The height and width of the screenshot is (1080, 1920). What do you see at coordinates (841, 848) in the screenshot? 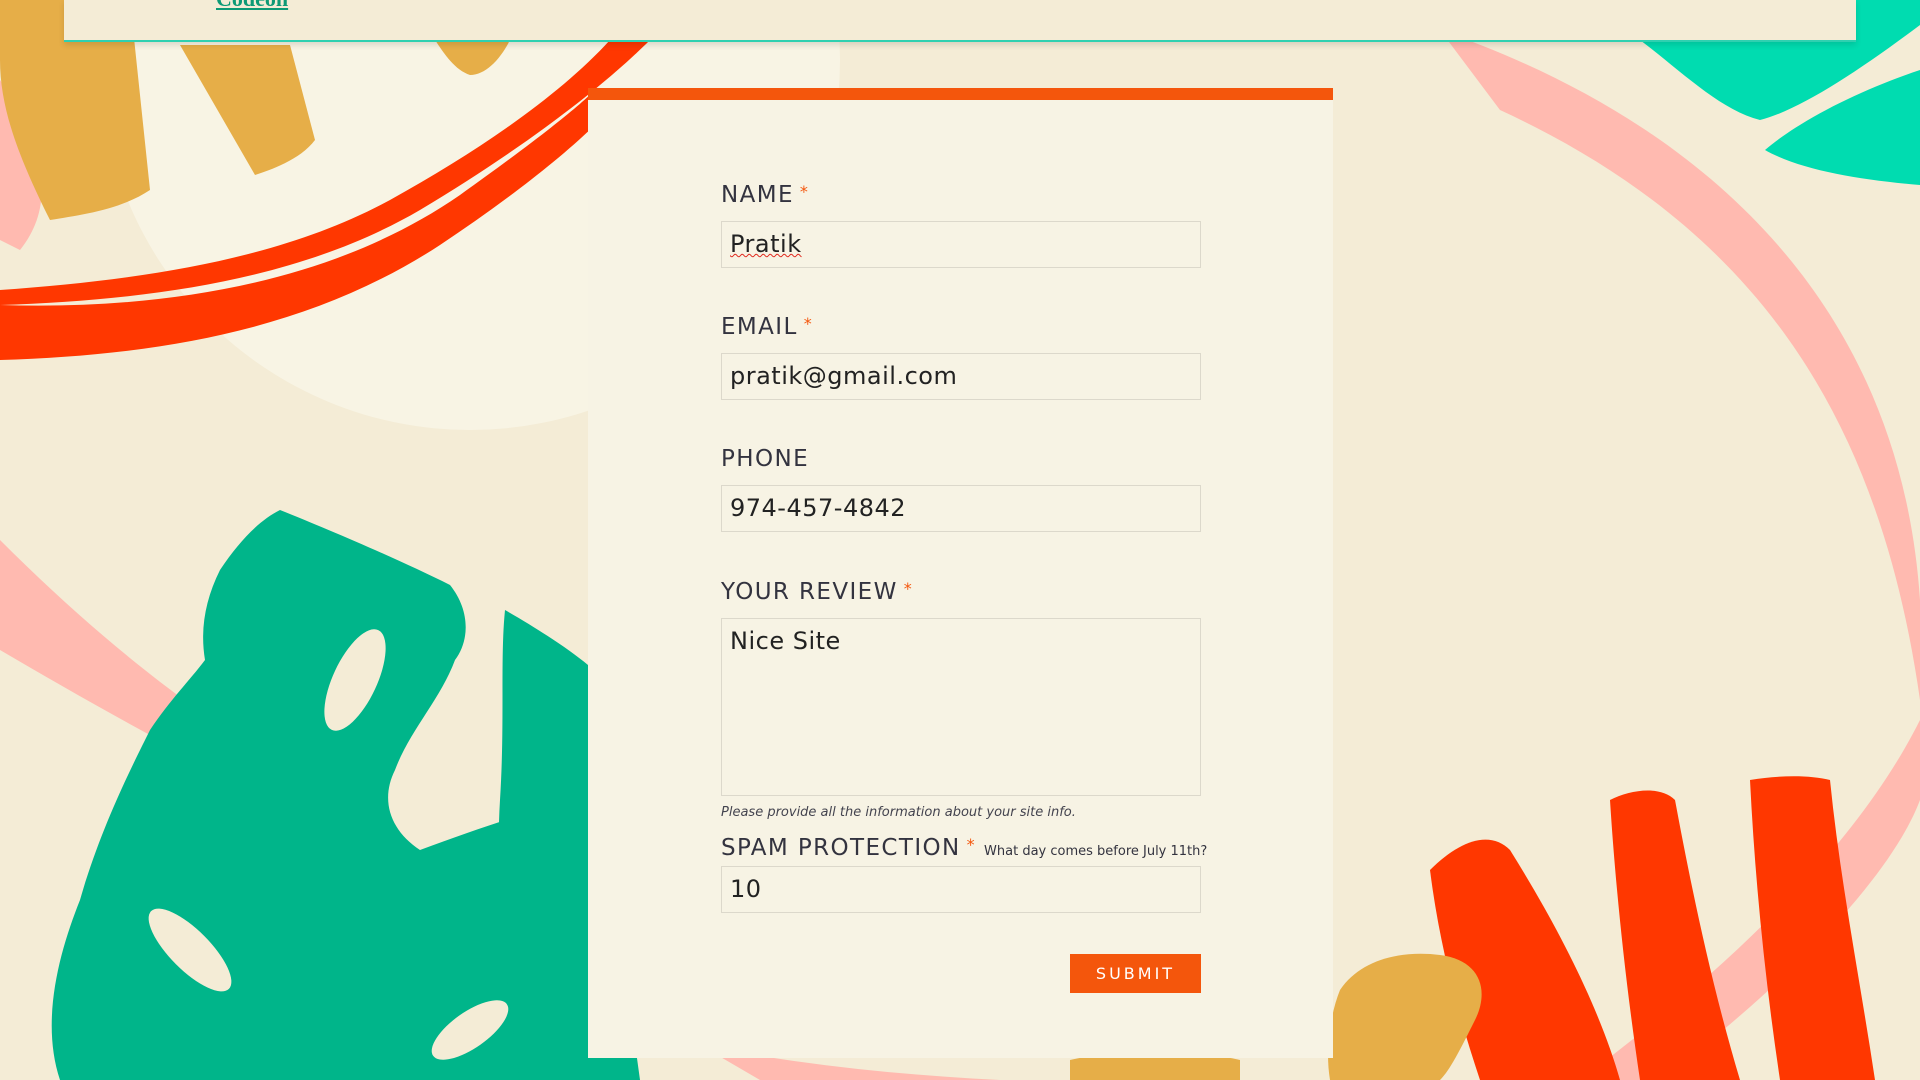
I see `spam-label-text: SPAM PROTECTION` at bounding box center [841, 848].